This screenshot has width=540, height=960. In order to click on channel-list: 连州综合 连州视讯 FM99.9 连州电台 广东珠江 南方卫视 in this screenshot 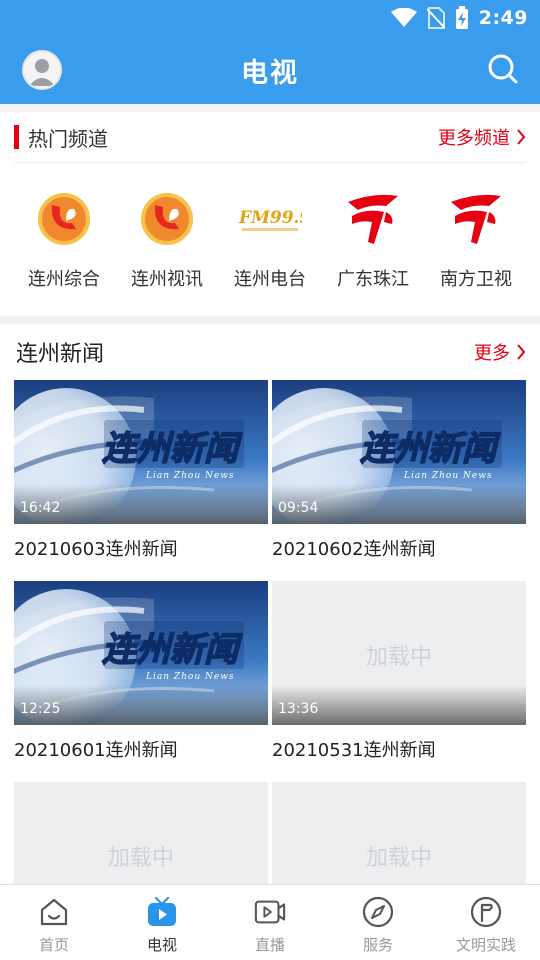, I will do `click(270, 240)`.